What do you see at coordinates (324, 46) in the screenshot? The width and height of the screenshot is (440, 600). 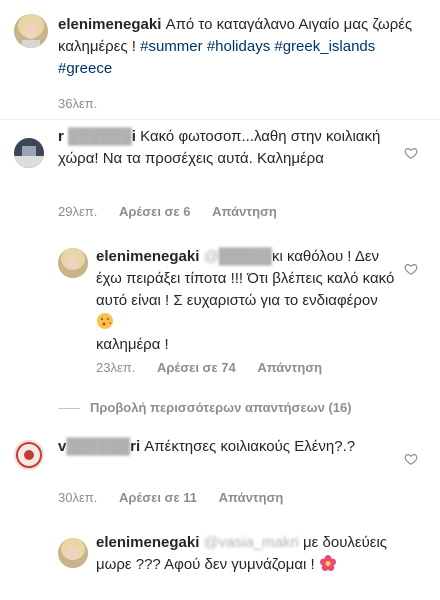 I see `hashtag-greek-islands: #greek_islands` at bounding box center [324, 46].